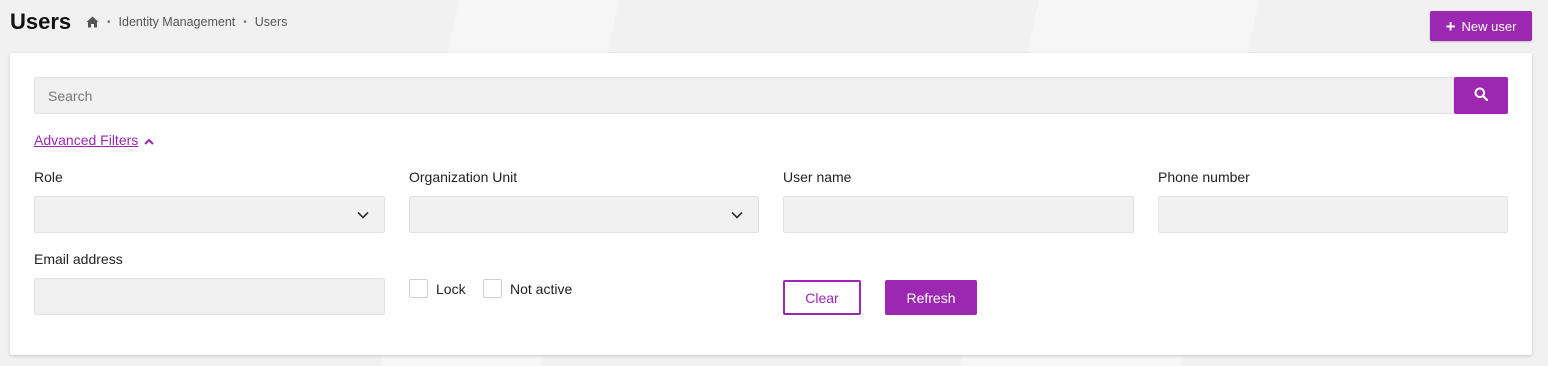 The width and height of the screenshot is (1548, 366). I want to click on email-address-label: Email address, so click(78, 259).